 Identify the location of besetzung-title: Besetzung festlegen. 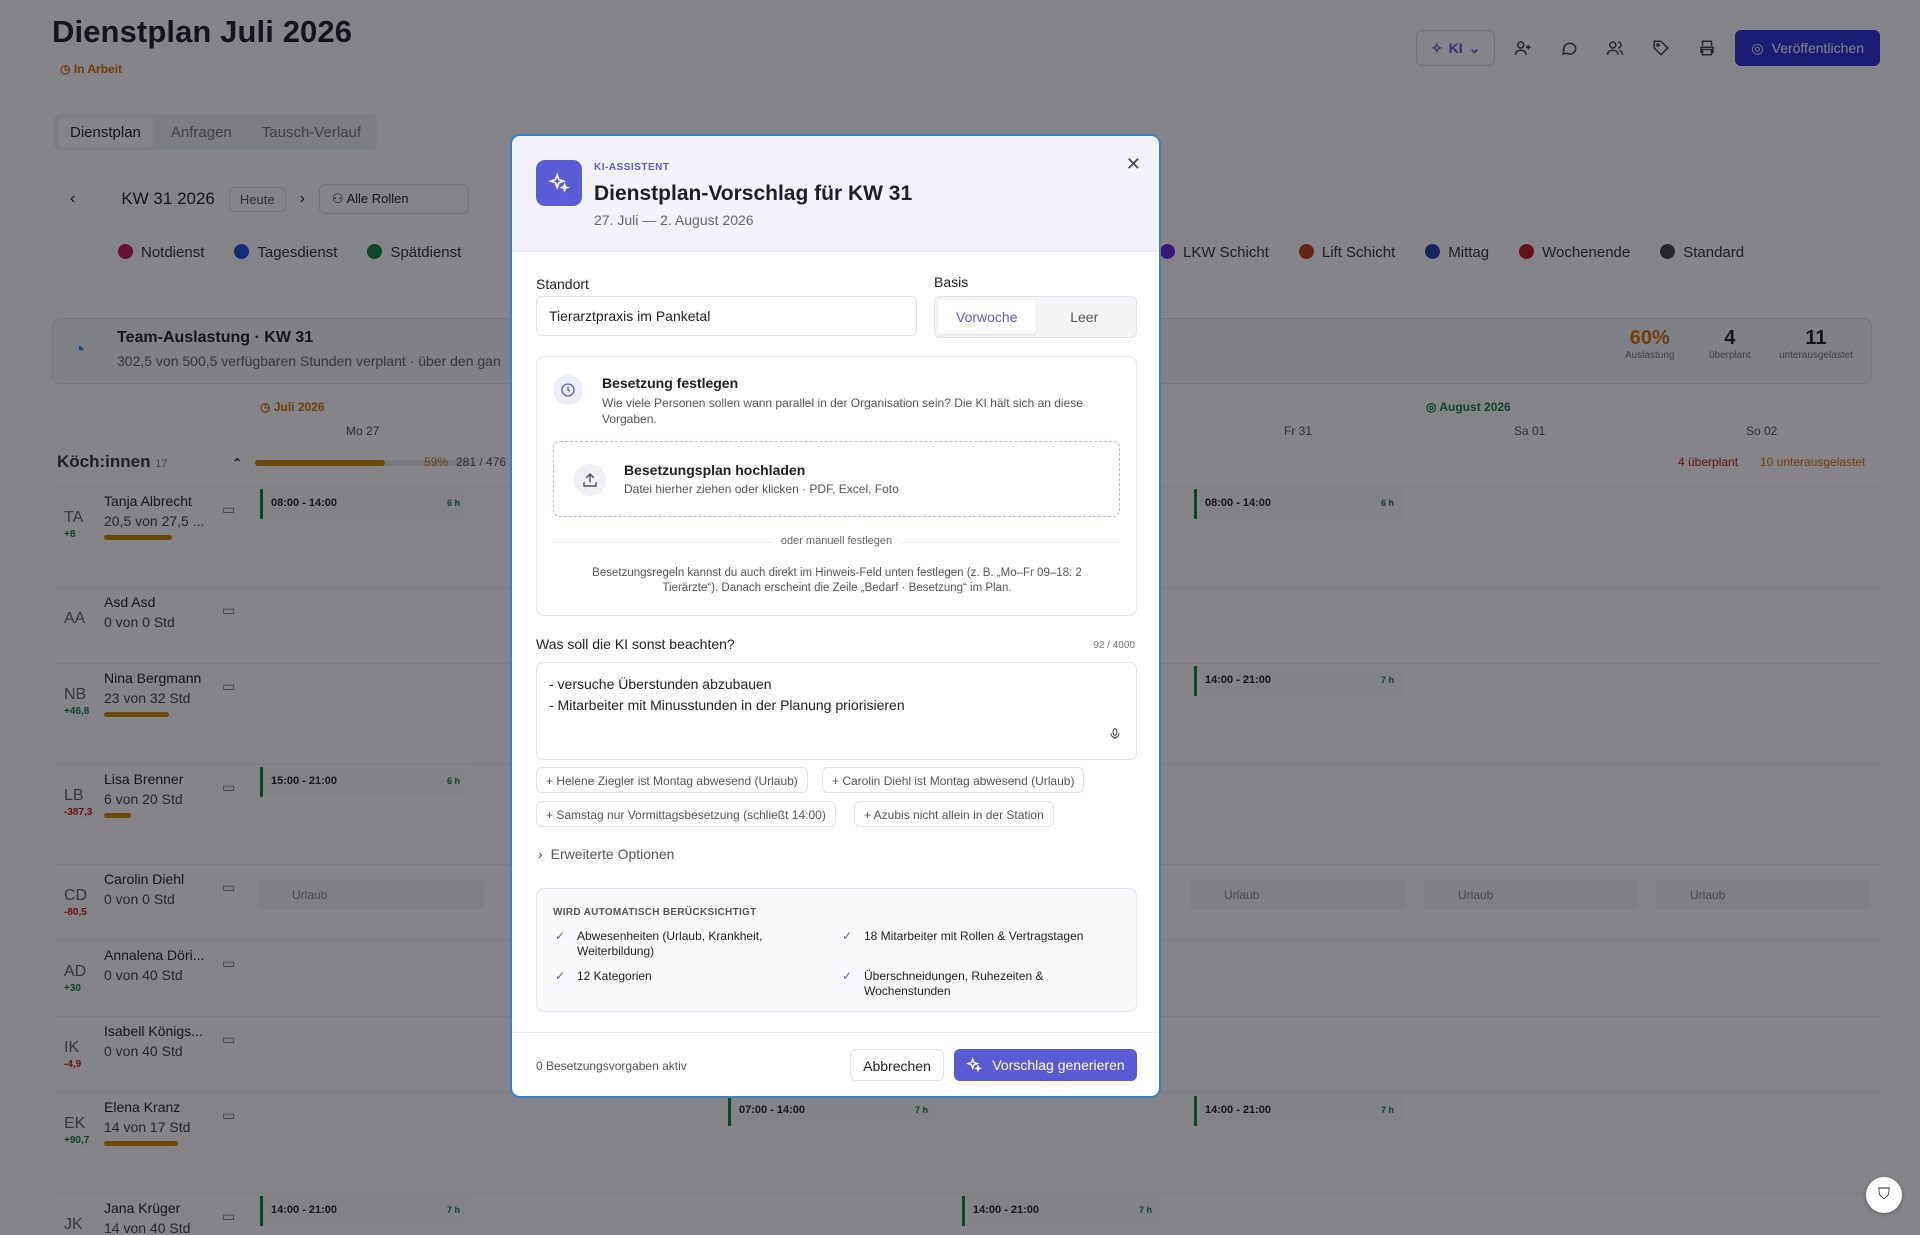
(670, 383).